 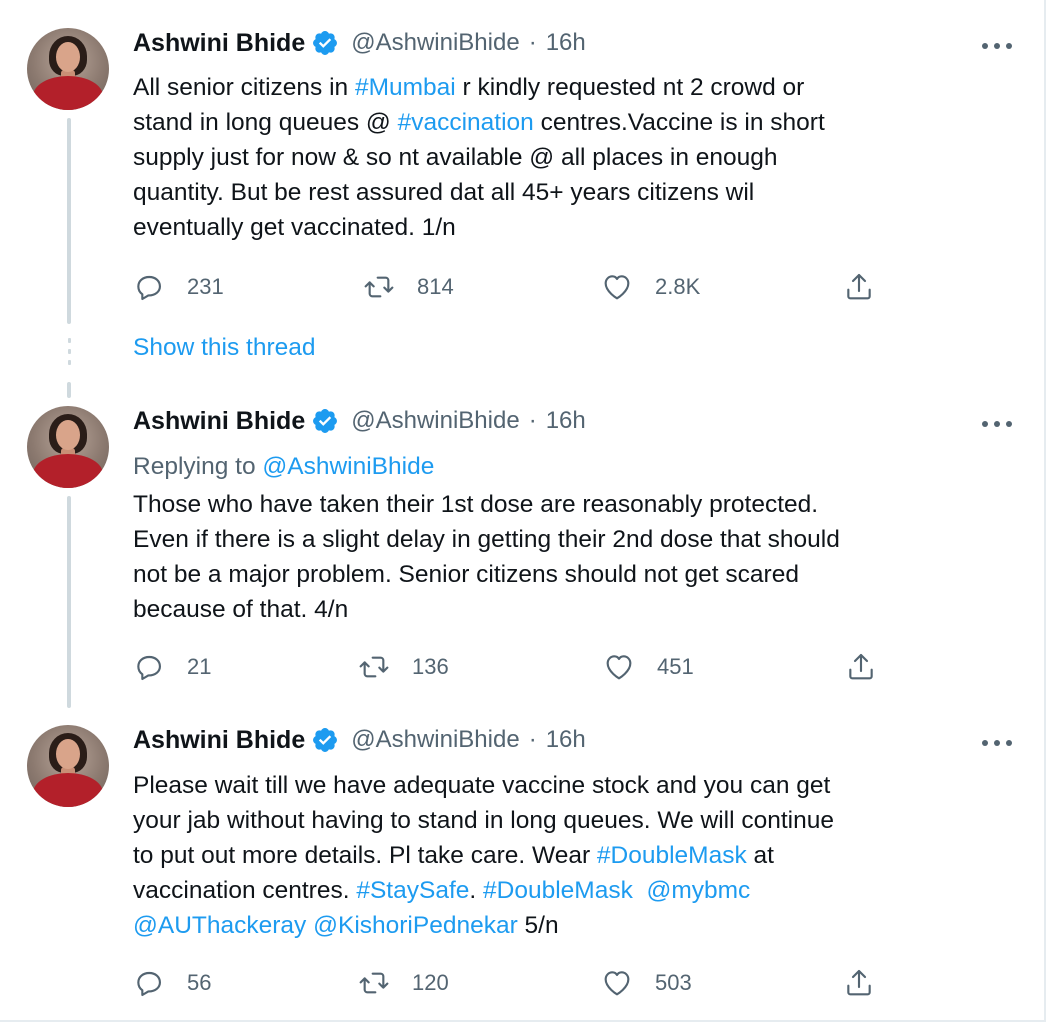 What do you see at coordinates (294, 227) in the screenshot?
I see `tweet-text-segment: eventually get vaccinated. 1/n` at bounding box center [294, 227].